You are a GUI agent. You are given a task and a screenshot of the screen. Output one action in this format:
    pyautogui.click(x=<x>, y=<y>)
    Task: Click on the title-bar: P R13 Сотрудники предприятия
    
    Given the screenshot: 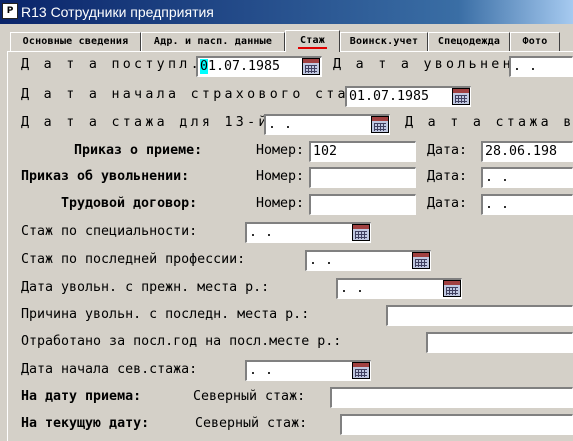 What is the action you would take?
    pyautogui.click(x=286, y=12)
    